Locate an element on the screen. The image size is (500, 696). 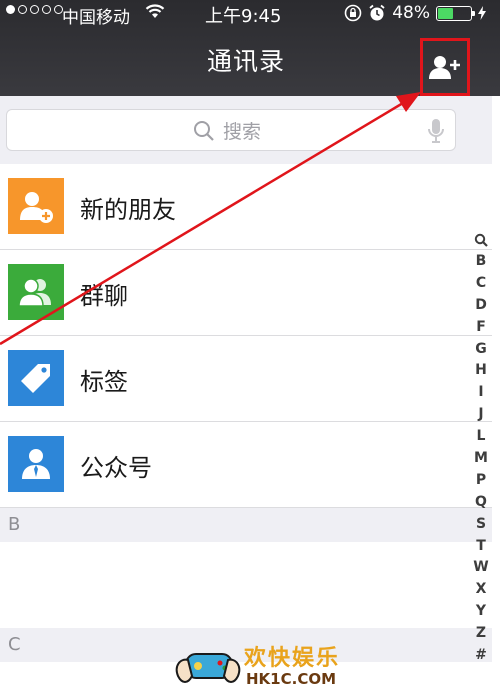
official-account-icon is located at coordinates (36, 464).